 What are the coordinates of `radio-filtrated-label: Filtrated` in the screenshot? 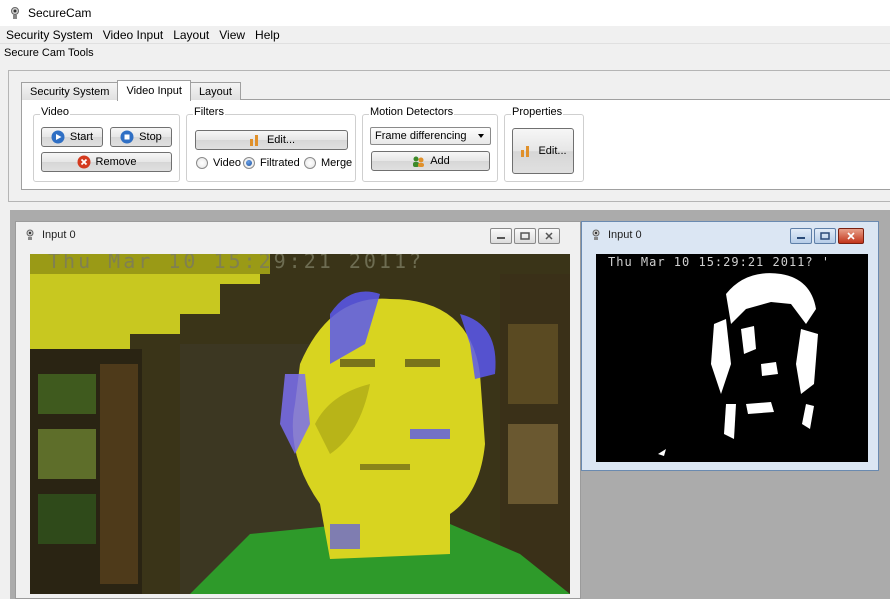 It's located at (280, 163).